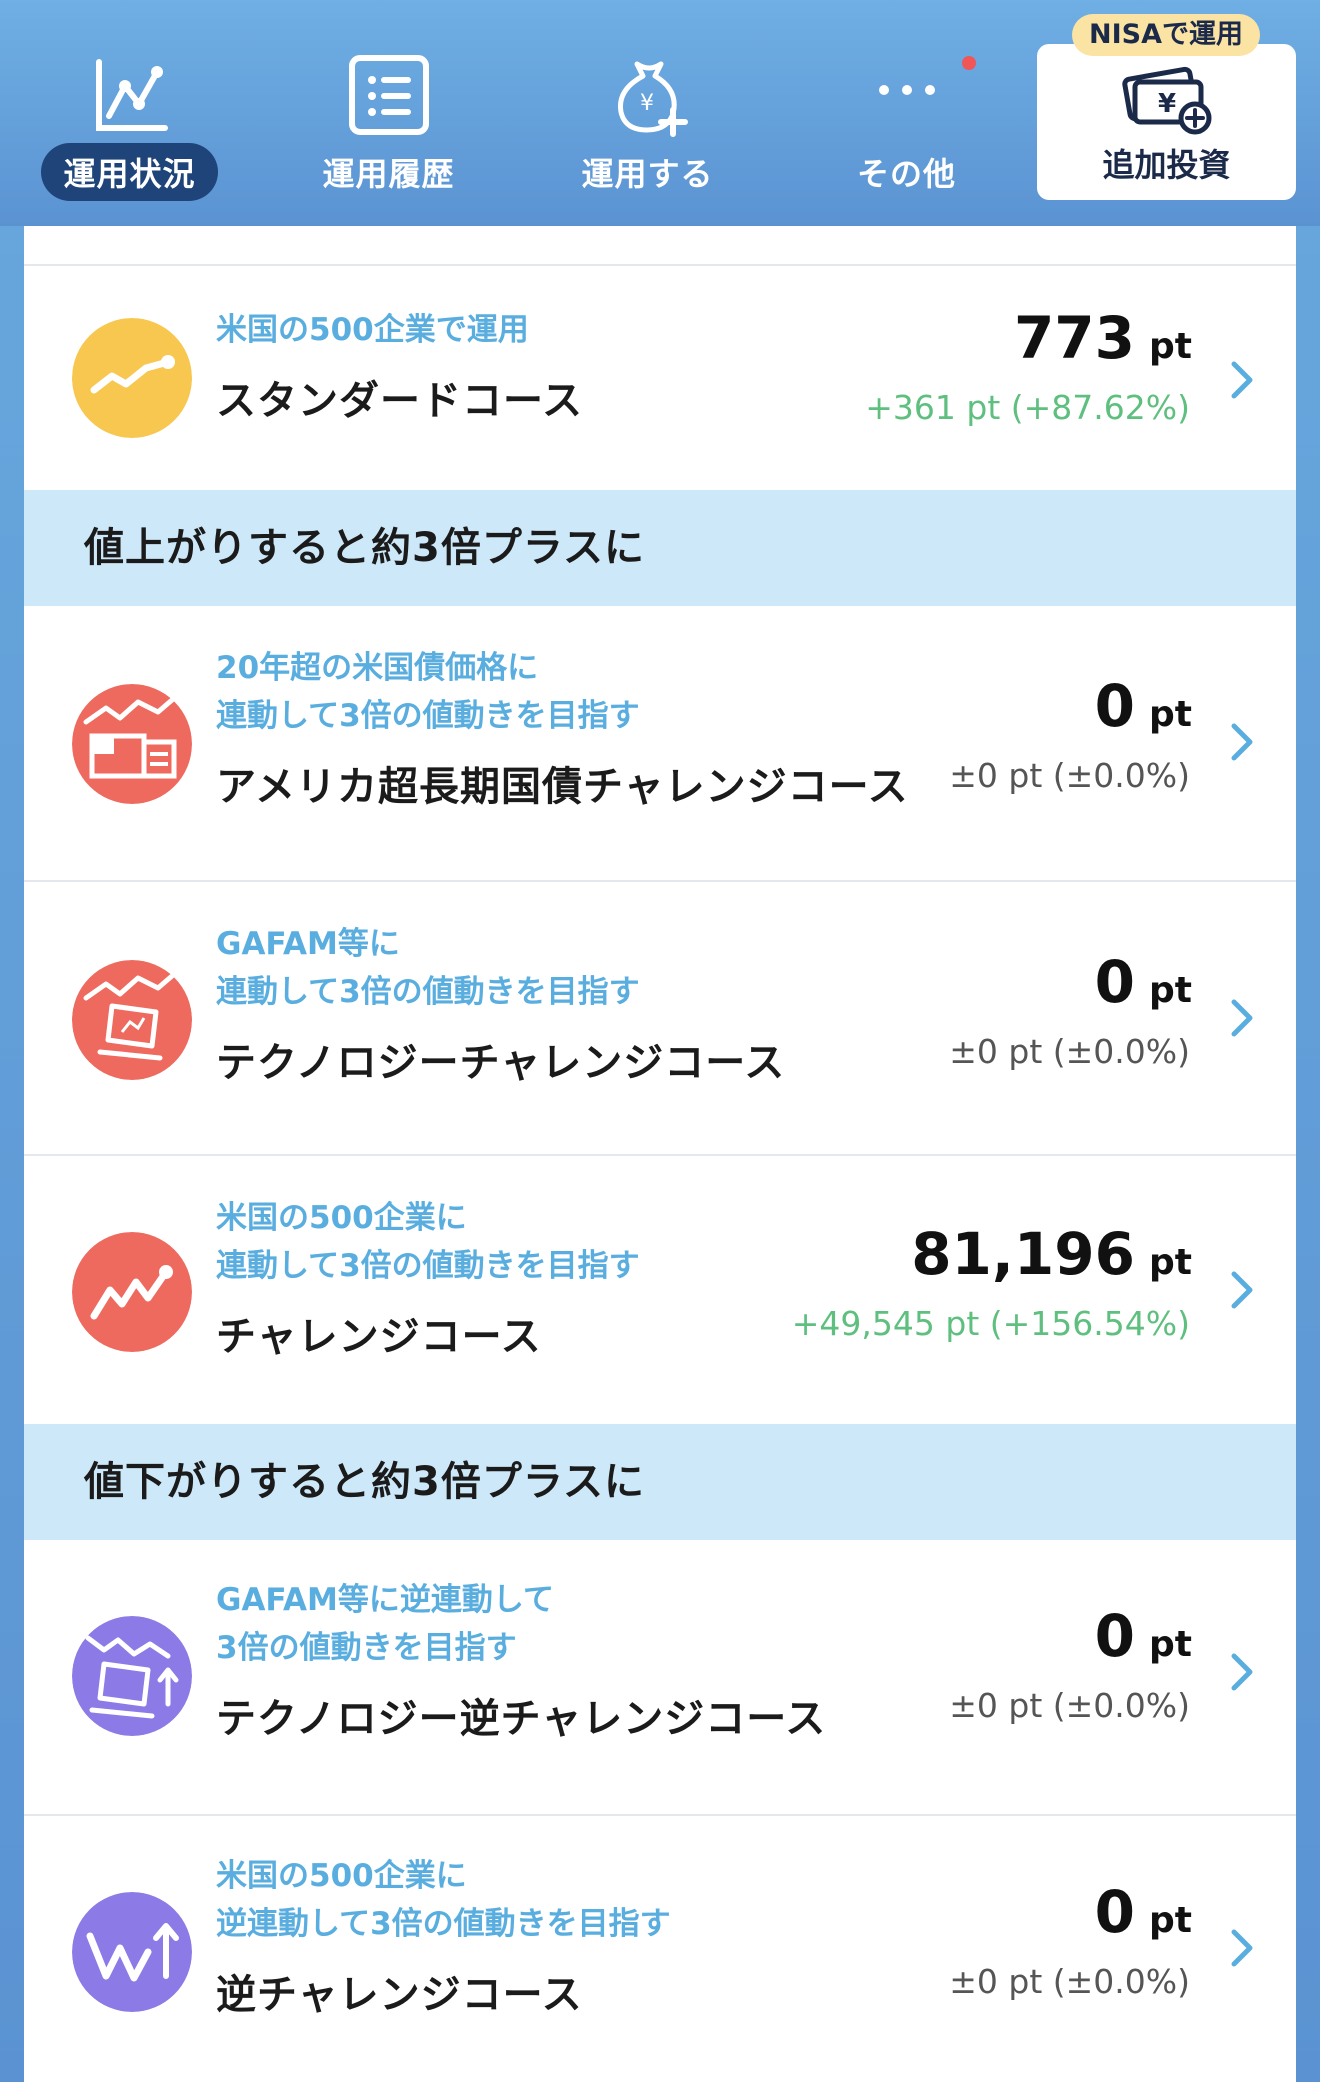 This screenshot has height=2082, width=1320. Describe the element at coordinates (969, 63) in the screenshot. I see `notification-dot` at that location.